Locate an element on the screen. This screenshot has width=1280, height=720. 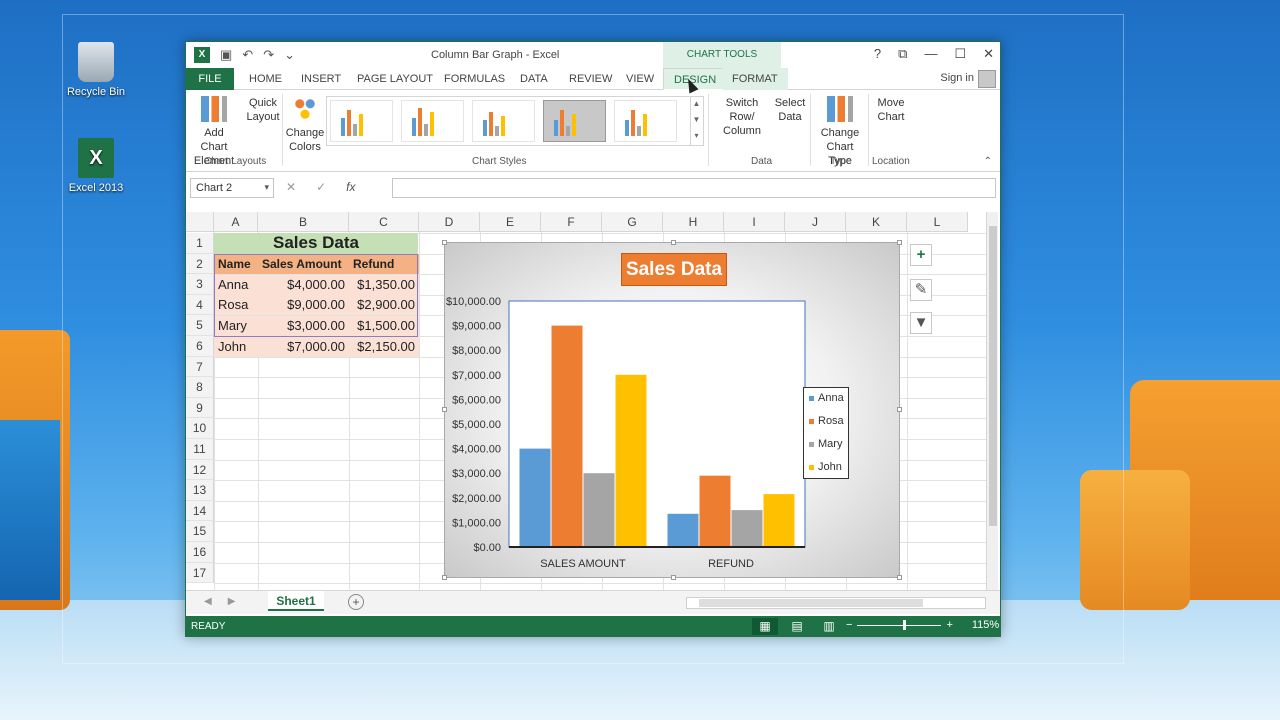
row-header: 1 is located at coordinates (200, 243).